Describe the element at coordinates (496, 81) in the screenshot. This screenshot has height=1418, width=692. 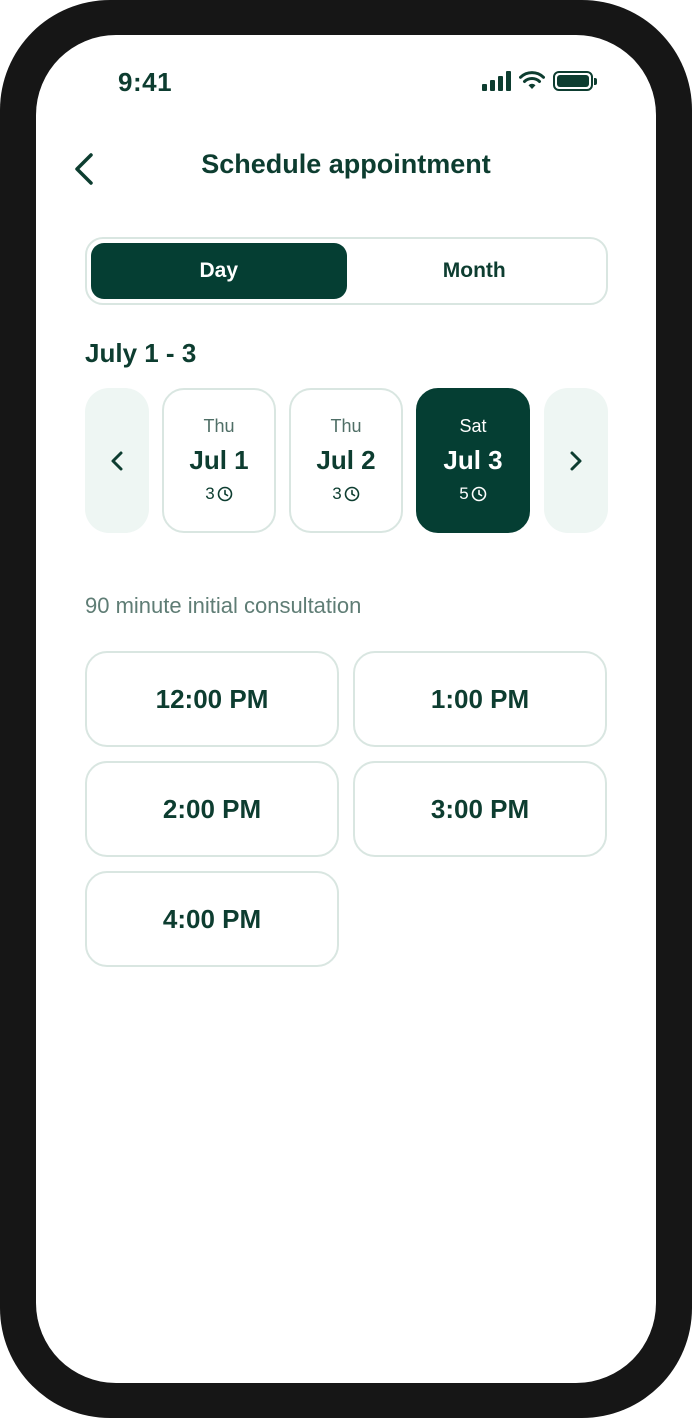
I see `signal-icon` at that location.